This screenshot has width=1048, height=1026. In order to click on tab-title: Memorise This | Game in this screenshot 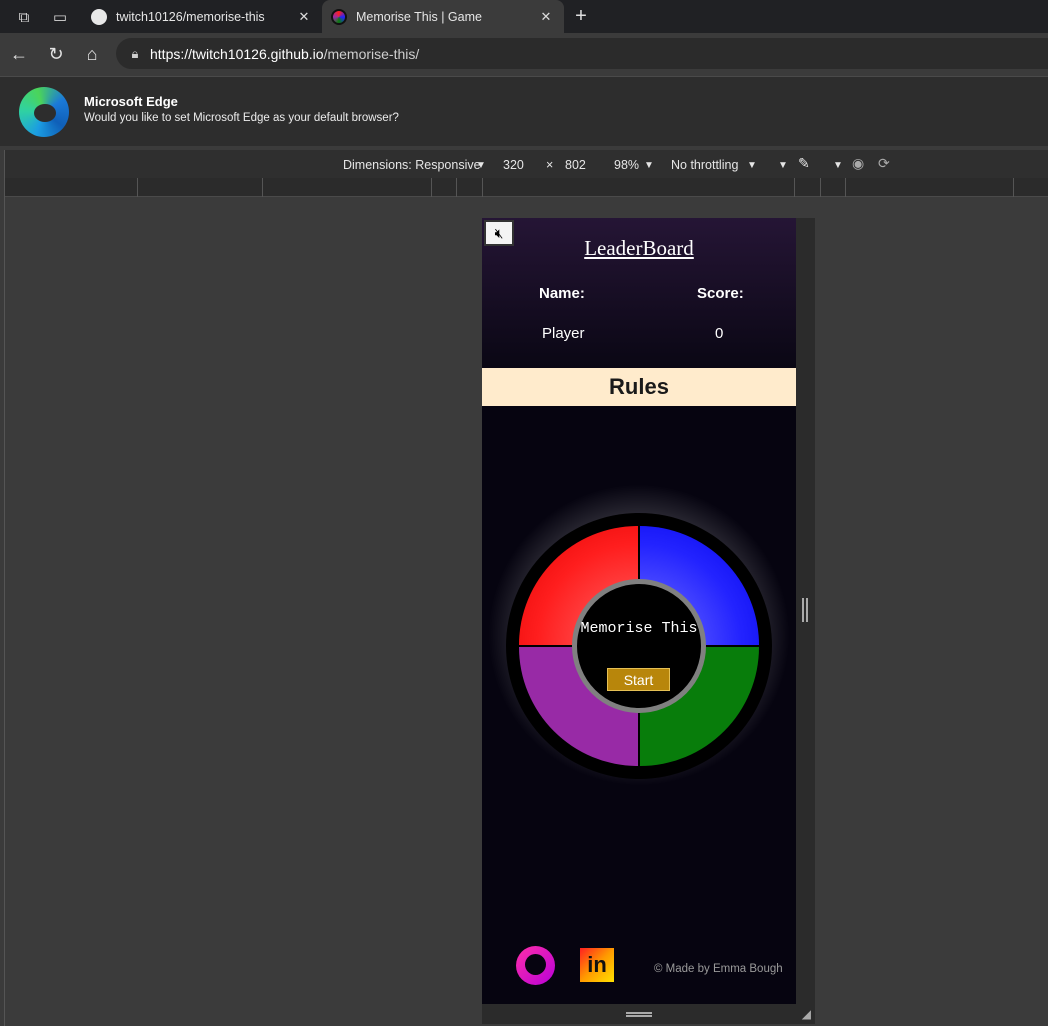, I will do `click(419, 16)`.